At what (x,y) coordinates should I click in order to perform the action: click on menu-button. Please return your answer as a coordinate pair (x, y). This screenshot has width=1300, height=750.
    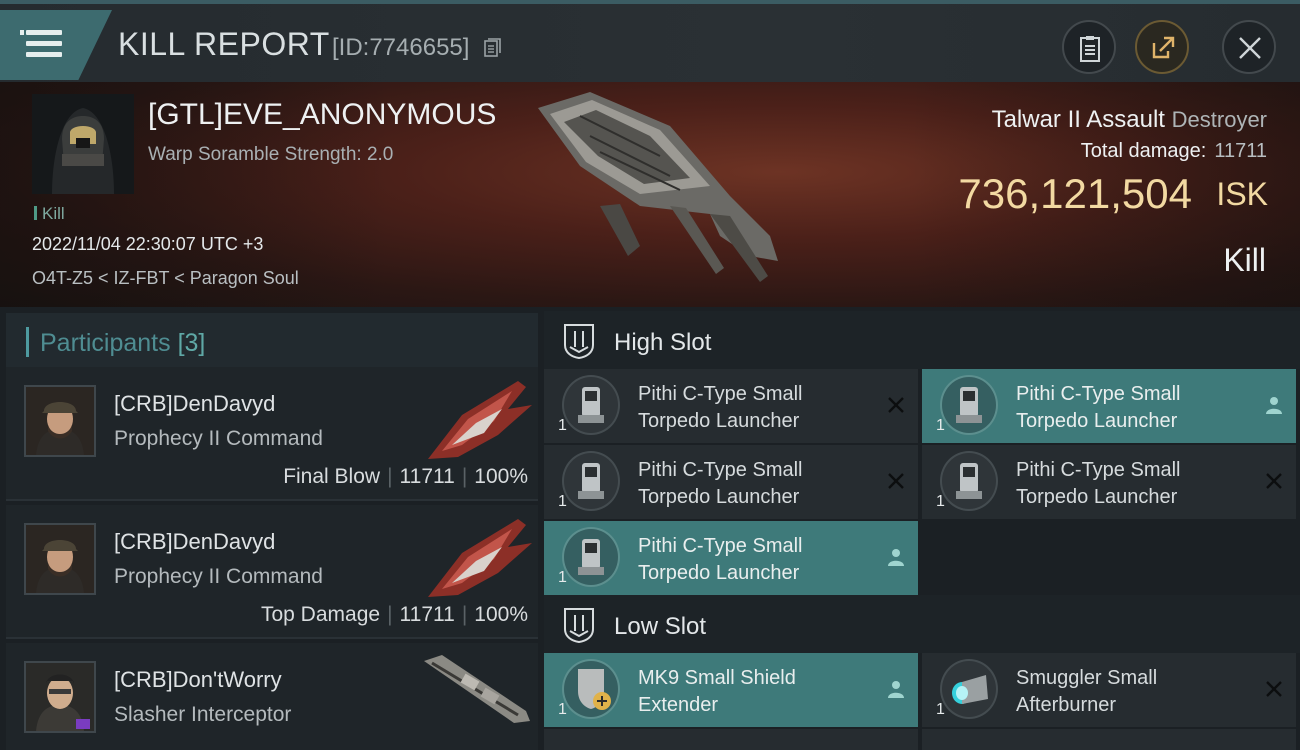
    Looking at the image, I should click on (56, 45).